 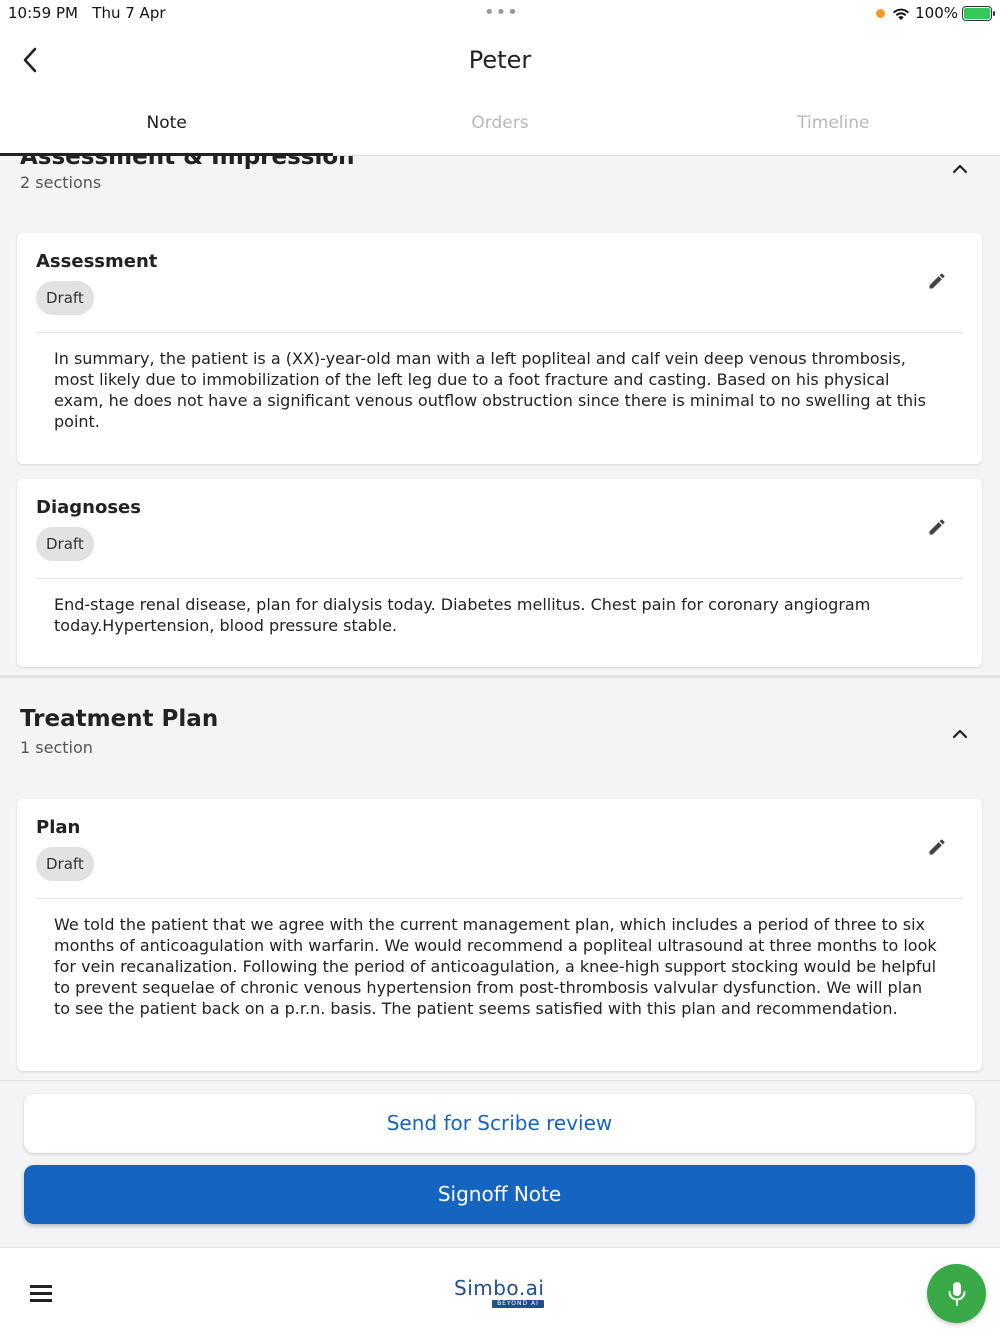 What do you see at coordinates (87, 13) in the screenshot?
I see `status-time: 10:59 PM Thu 7 Apr` at bounding box center [87, 13].